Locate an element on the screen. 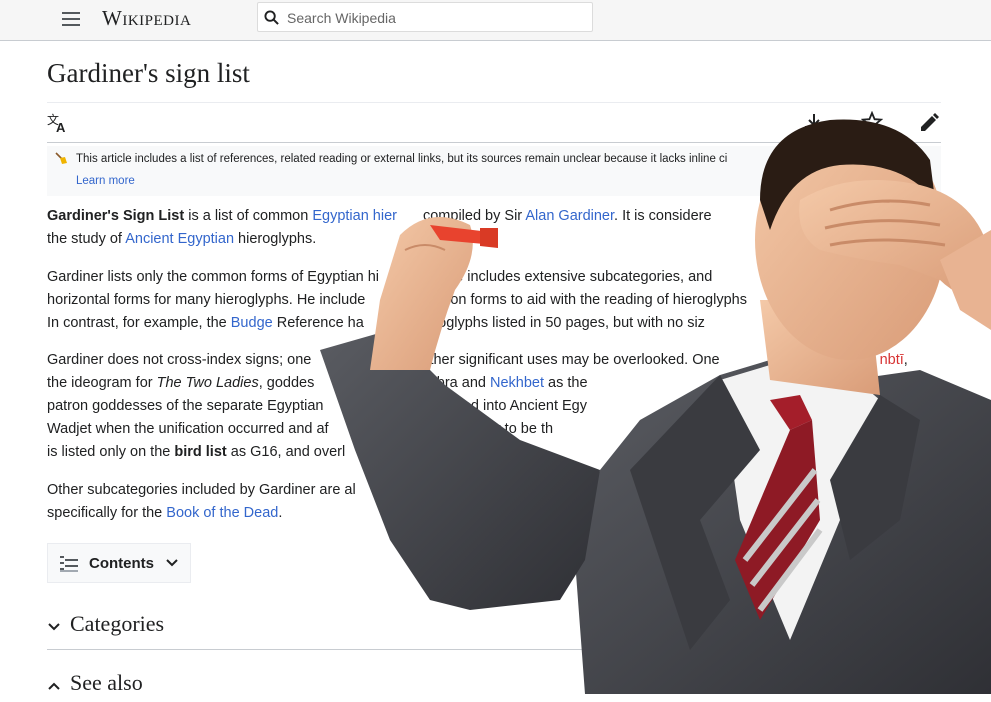 This screenshot has height=702, width=991. text: compiled by Sir is located at coordinates (472, 216).